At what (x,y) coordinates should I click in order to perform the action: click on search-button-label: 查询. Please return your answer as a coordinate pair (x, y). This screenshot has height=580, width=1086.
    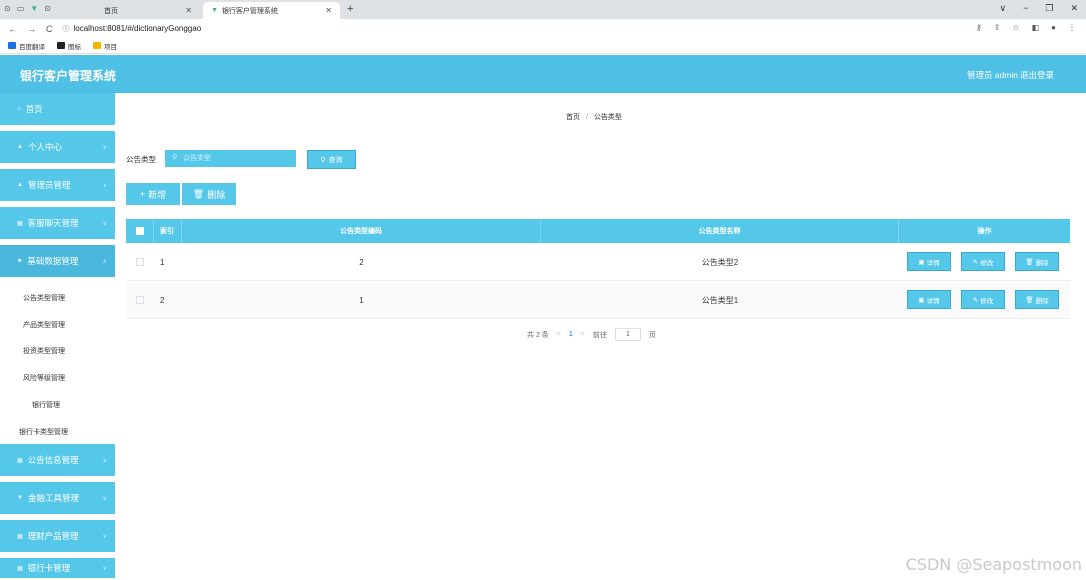
    Looking at the image, I should click on (335, 160).